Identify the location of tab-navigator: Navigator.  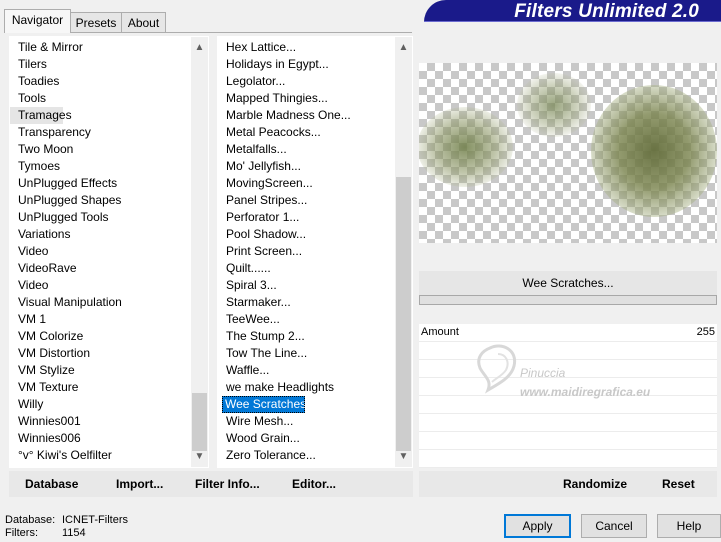
(37, 21).